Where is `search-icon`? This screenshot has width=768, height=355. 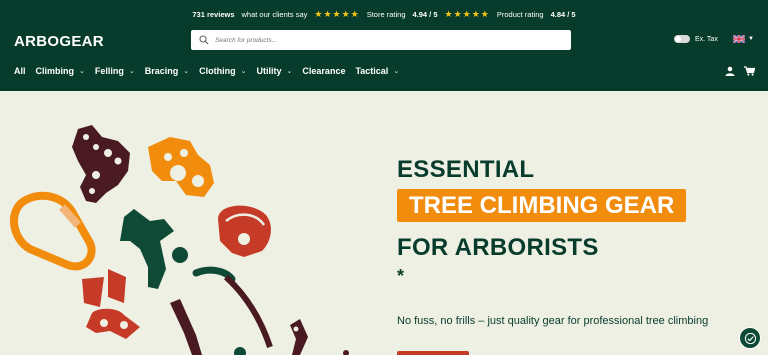 search-icon is located at coordinates (204, 40).